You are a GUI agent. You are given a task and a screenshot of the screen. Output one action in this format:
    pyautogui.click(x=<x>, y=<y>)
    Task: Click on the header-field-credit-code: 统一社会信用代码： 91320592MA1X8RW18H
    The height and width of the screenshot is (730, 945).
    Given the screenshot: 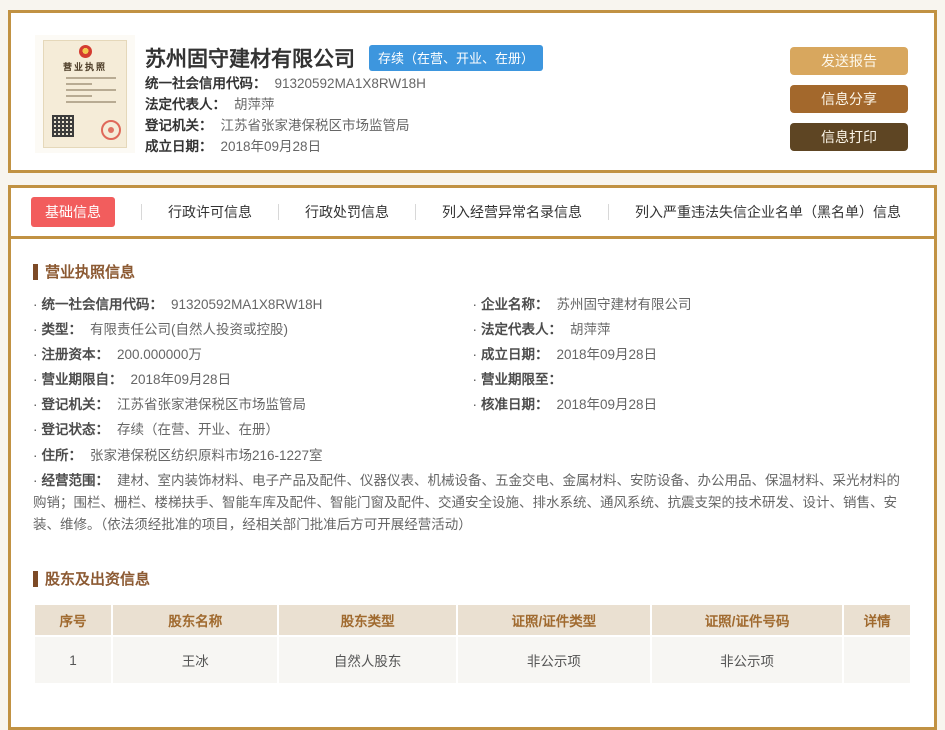 What is the action you would take?
    pyautogui.click(x=285, y=83)
    